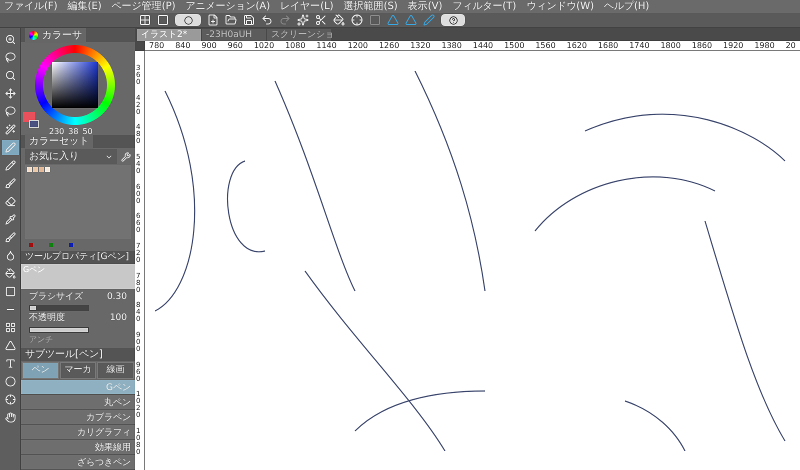 Image resolution: width=800 pixels, height=470 pixels. What do you see at coordinates (764, 46) in the screenshot?
I see `ruler-label: 1980` at bounding box center [764, 46].